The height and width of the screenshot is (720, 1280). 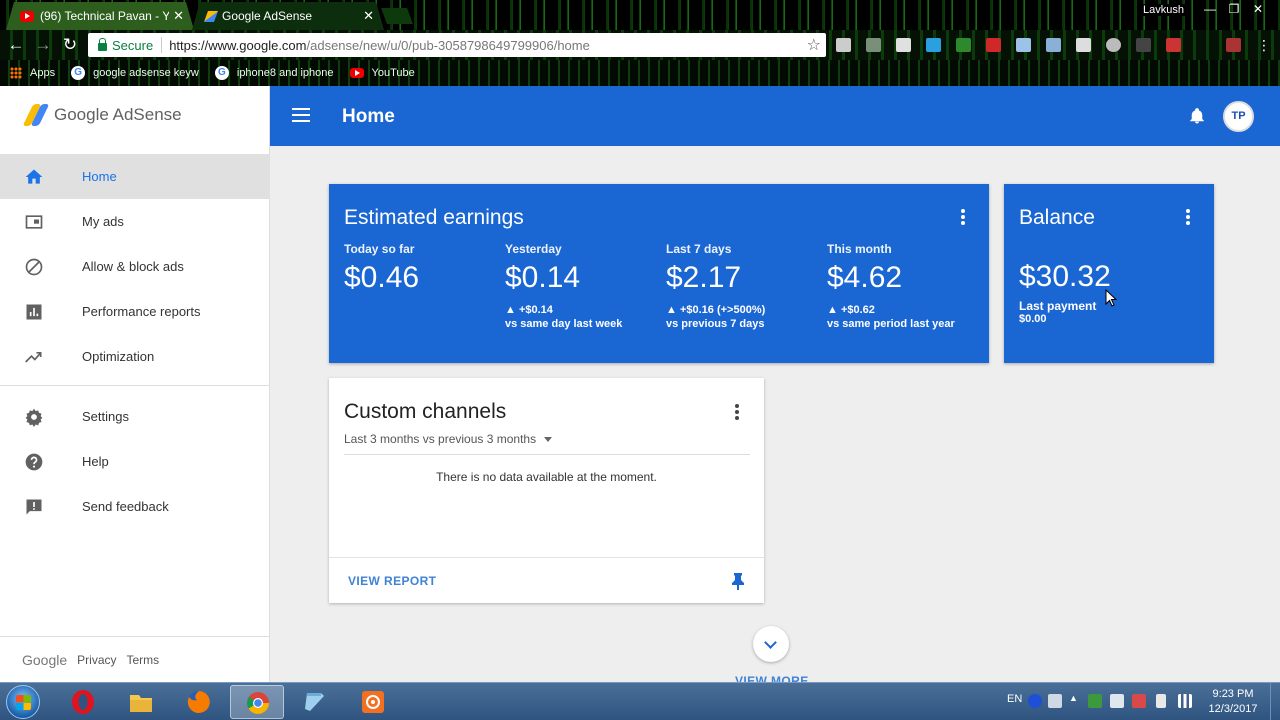 I want to click on checkmark-icon, so click(x=963, y=45).